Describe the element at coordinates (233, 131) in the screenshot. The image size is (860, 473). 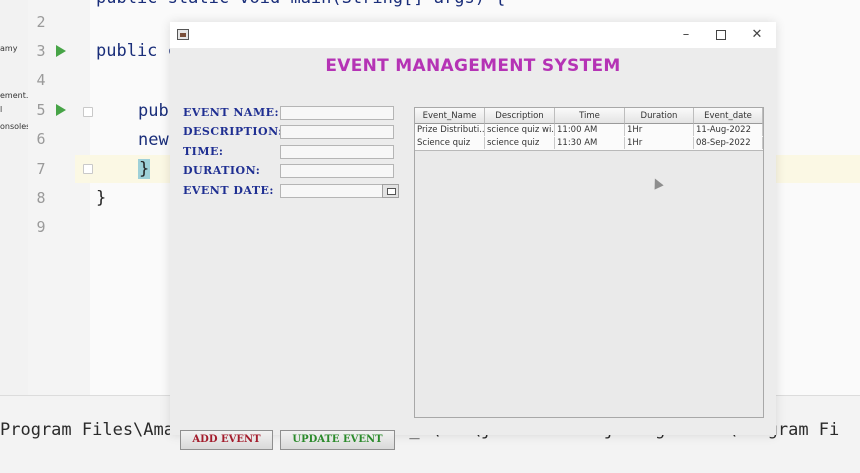
I see `description-label: DESCRIPTION:` at that location.